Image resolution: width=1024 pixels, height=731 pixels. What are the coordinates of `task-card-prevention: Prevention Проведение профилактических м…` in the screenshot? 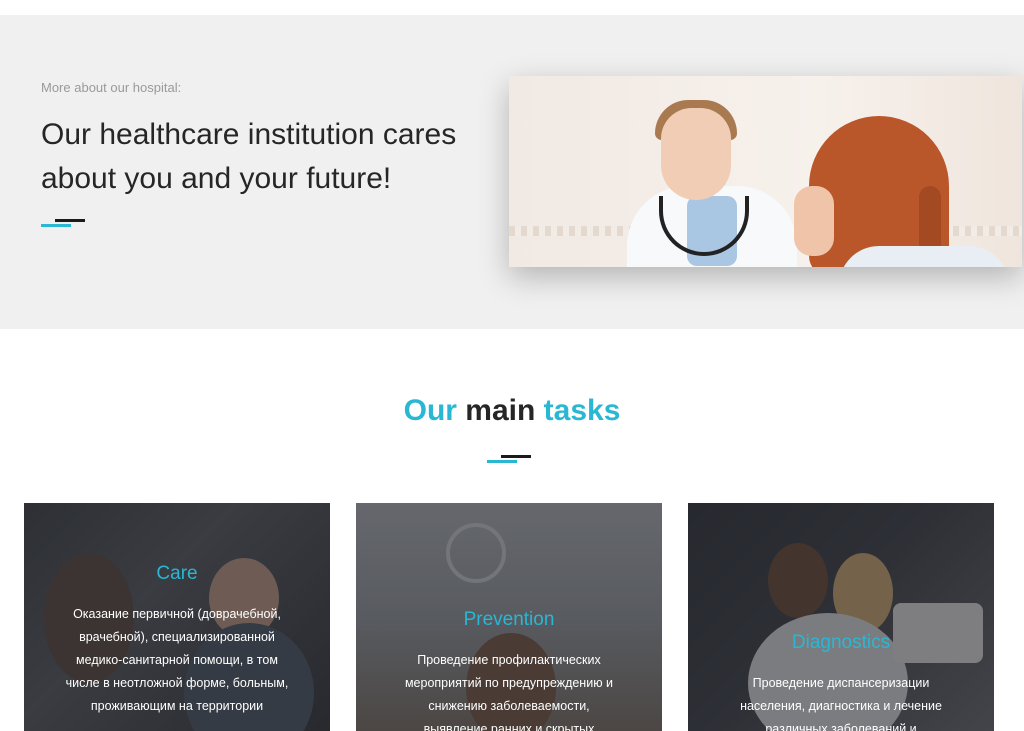 It's located at (509, 617).